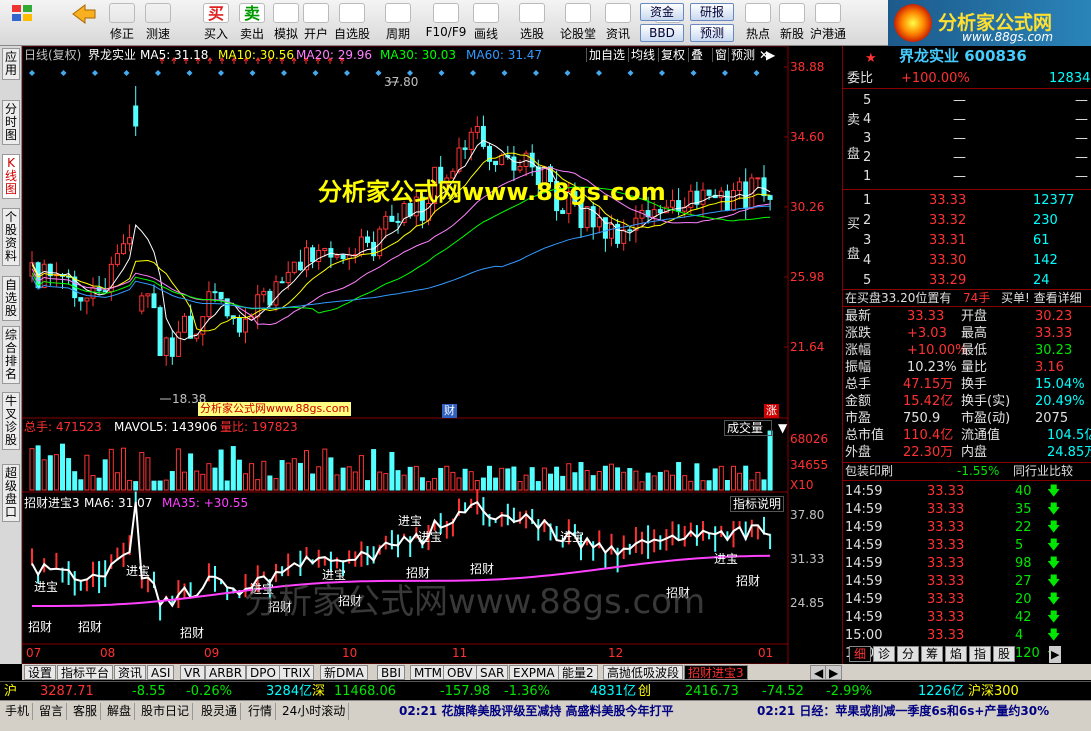 The width and height of the screenshot is (1091, 731). What do you see at coordinates (1043, 471) in the screenshot?
I see `compare-link: 同行业比较` at bounding box center [1043, 471].